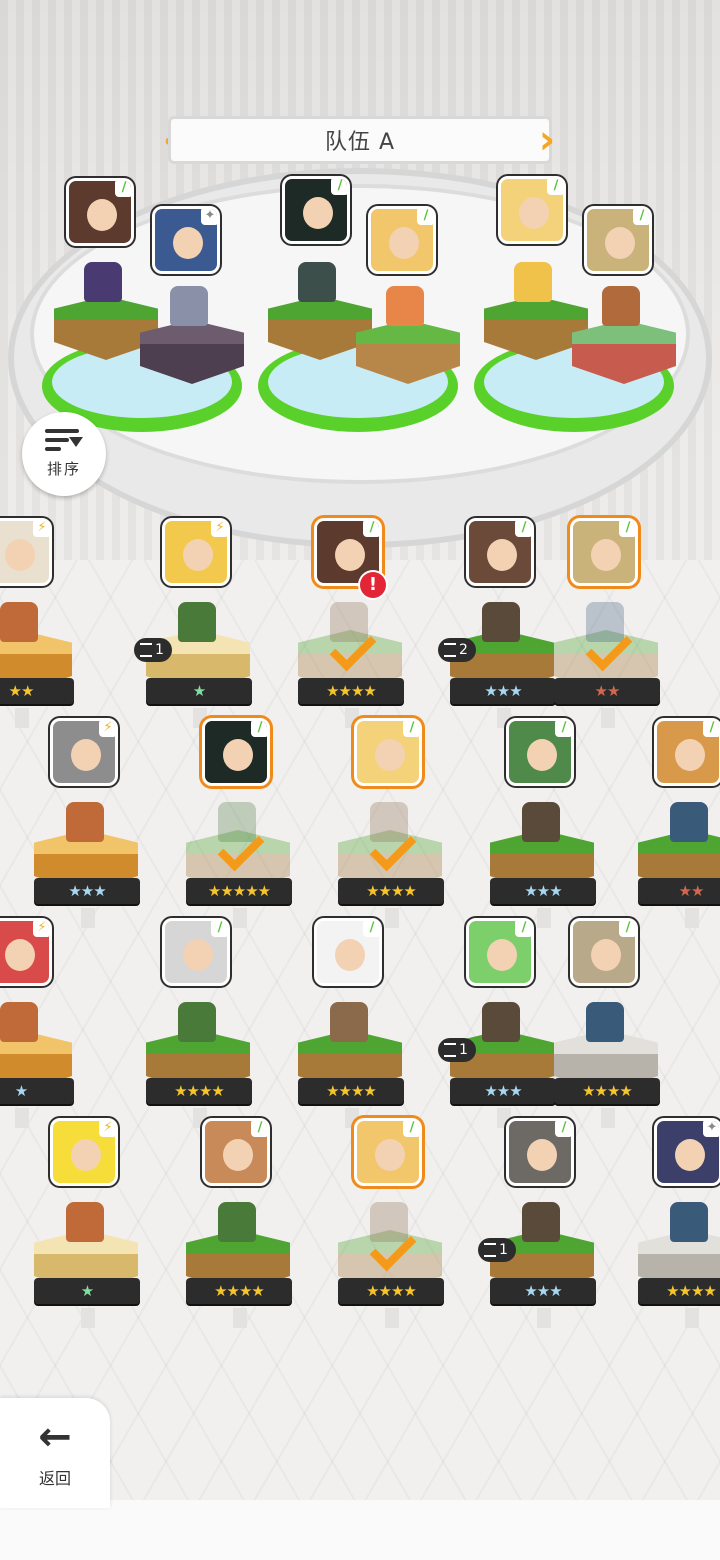  I want to click on star-rating: ★★★, so click(503, 1091).